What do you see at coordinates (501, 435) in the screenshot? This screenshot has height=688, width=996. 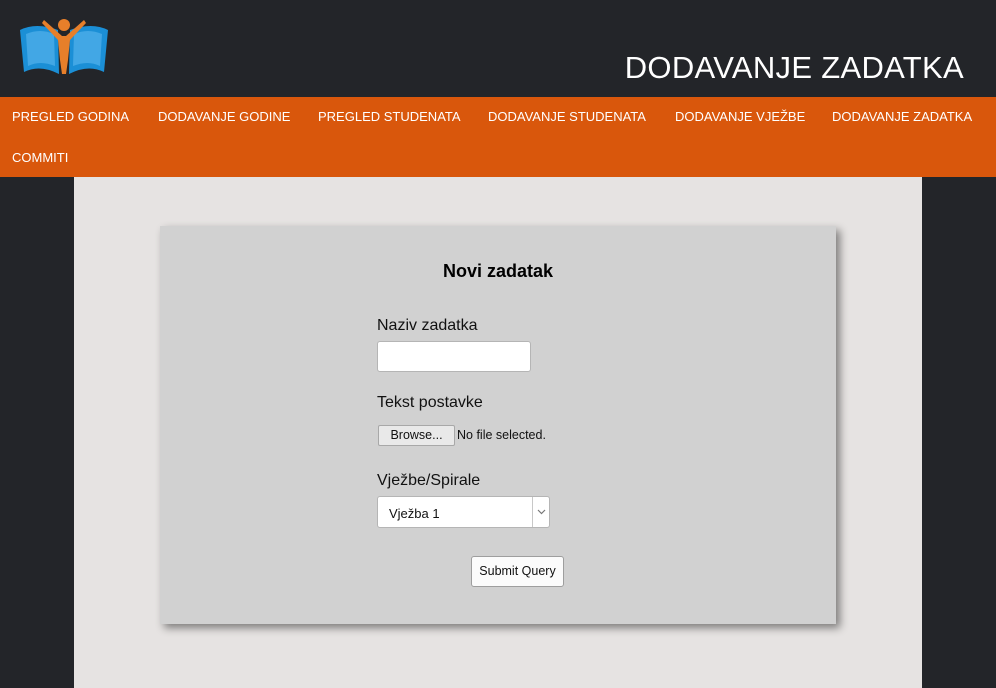 I see `file-status-text: No file selected.` at bounding box center [501, 435].